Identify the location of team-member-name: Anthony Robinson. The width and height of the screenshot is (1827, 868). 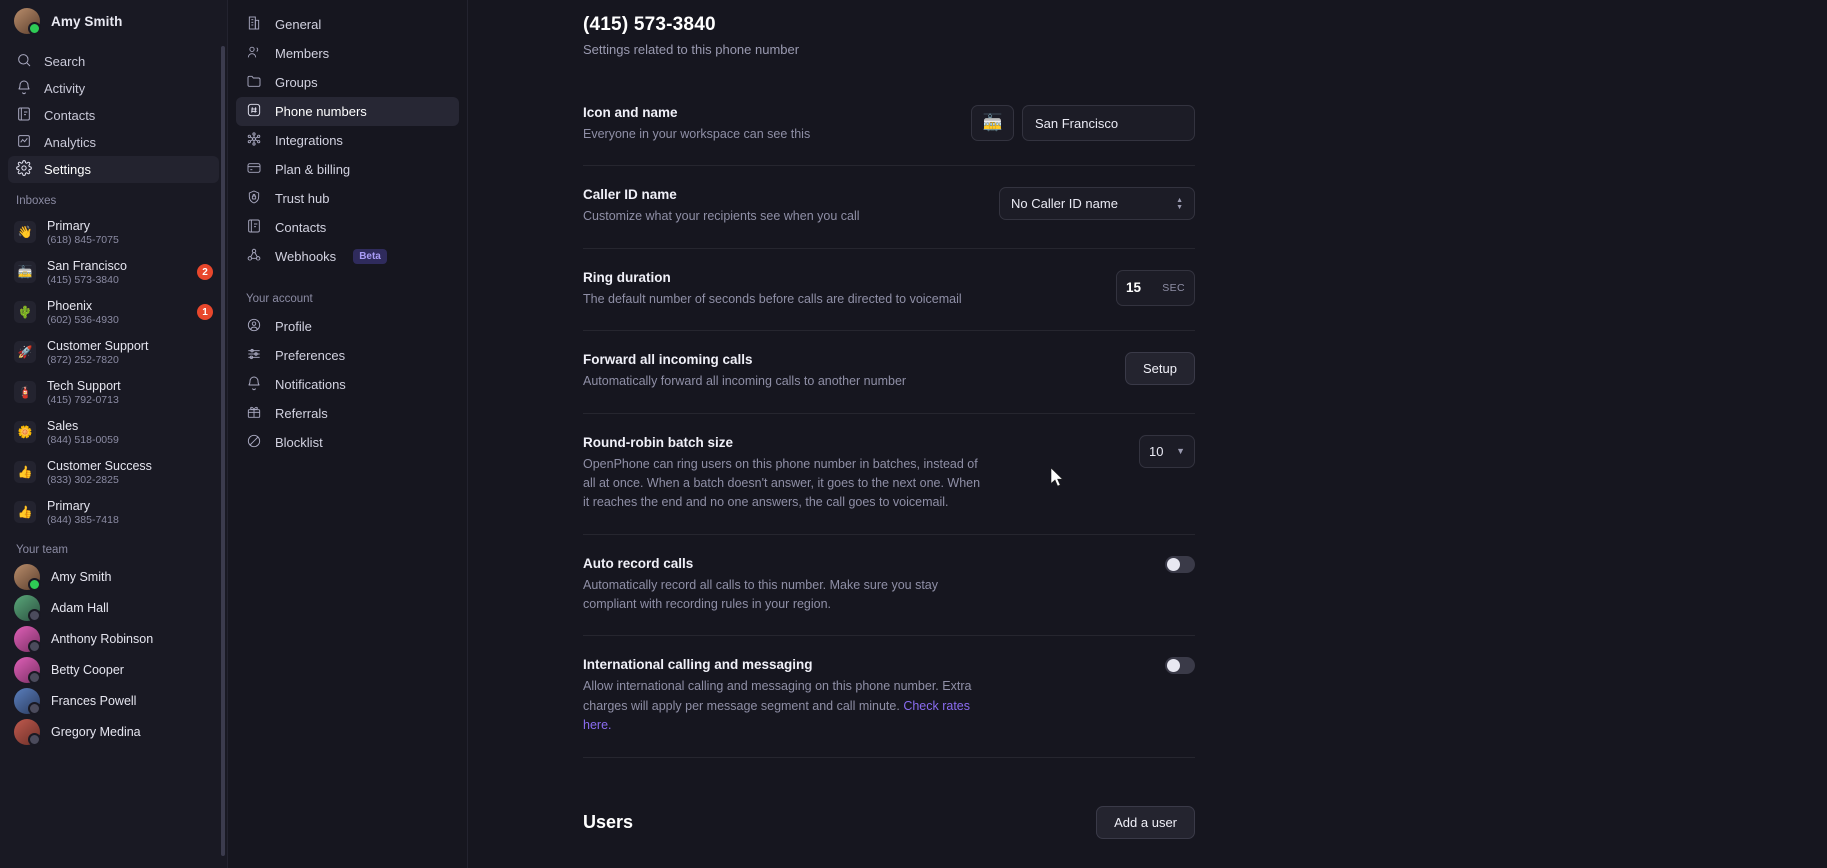
(102, 638).